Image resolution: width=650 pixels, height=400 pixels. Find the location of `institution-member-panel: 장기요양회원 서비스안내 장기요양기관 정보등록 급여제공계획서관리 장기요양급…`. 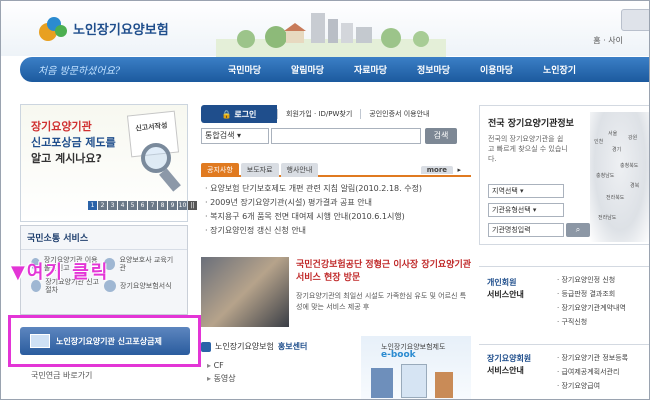

institution-member-panel: 장기요양회원 서비스안내 장기요양기관 정보등록 급여제공계획서관리 장기요양급… is located at coordinates (564, 371).